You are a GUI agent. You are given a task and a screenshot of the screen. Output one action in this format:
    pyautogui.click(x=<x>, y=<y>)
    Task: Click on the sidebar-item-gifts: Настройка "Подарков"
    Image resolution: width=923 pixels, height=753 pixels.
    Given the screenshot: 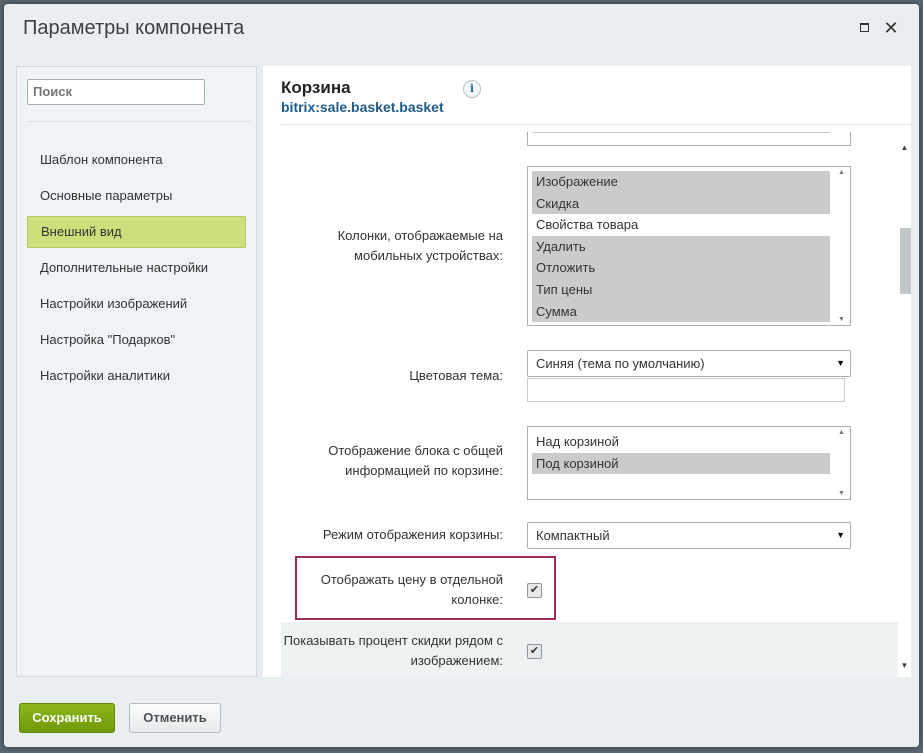 What is the action you would take?
    pyautogui.click(x=136, y=340)
    